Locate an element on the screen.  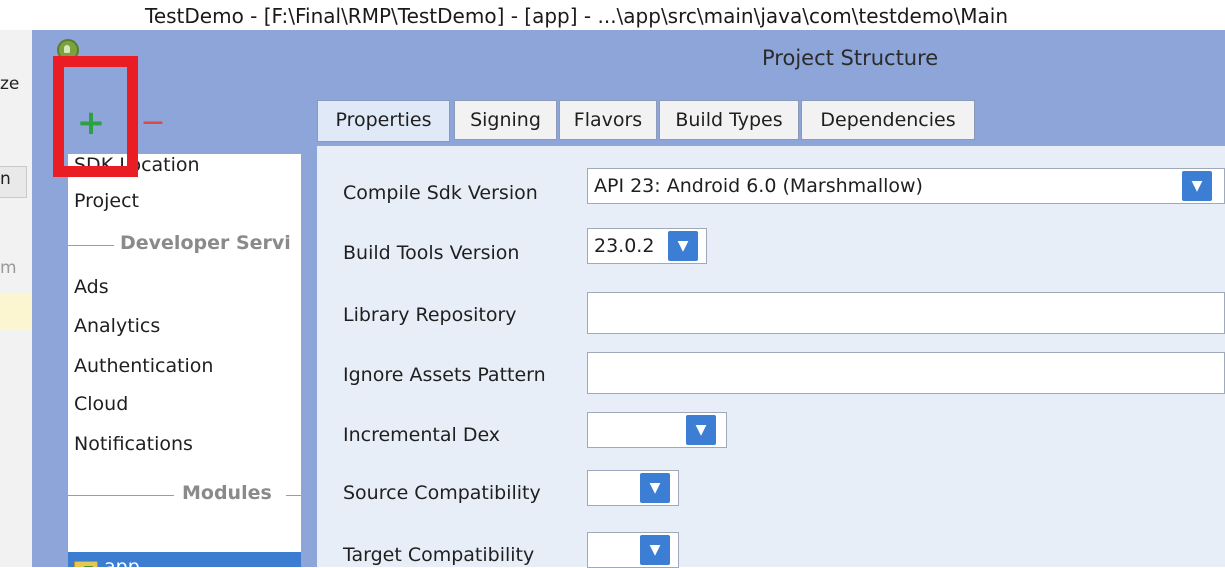
list-item-notifications: Notifications is located at coordinates (133, 444).